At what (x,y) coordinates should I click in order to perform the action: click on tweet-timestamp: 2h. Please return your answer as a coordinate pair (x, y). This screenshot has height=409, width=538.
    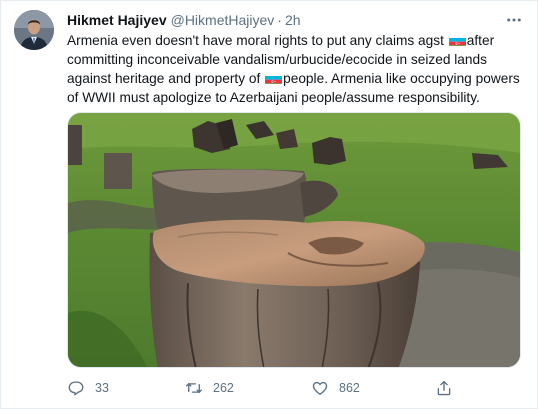
    Looking at the image, I should click on (293, 20).